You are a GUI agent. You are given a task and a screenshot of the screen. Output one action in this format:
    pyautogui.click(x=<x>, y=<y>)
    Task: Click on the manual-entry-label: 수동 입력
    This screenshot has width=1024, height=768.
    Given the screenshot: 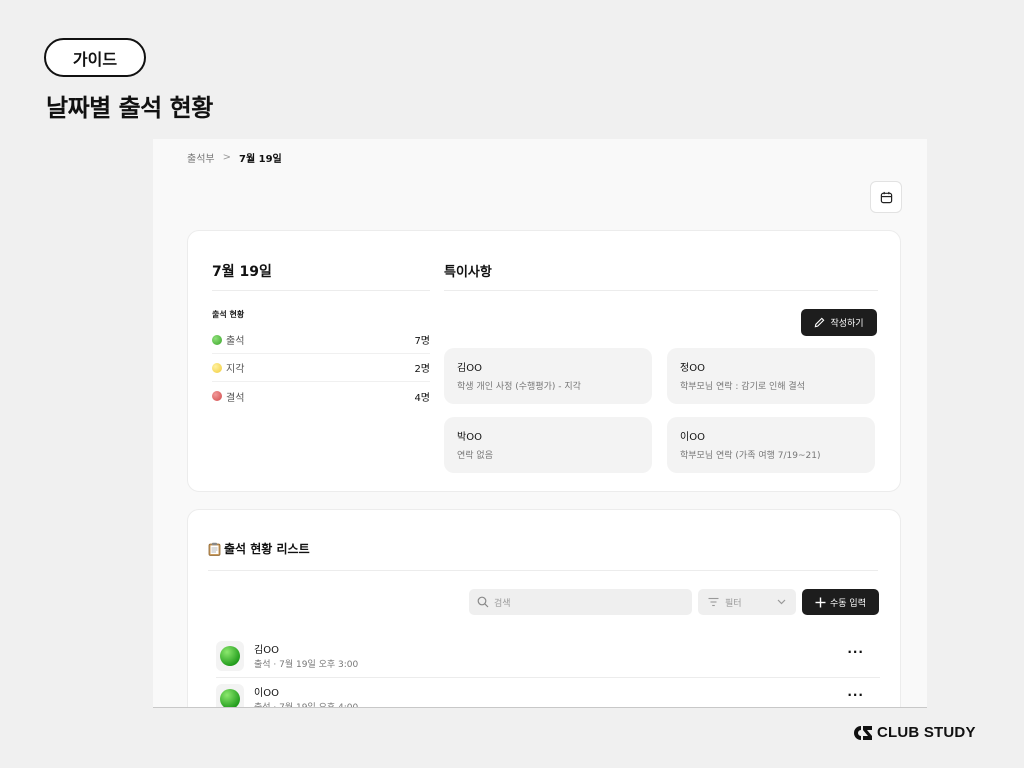 What is the action you would take?
    pyautogui.click(x=848, y=603)
    